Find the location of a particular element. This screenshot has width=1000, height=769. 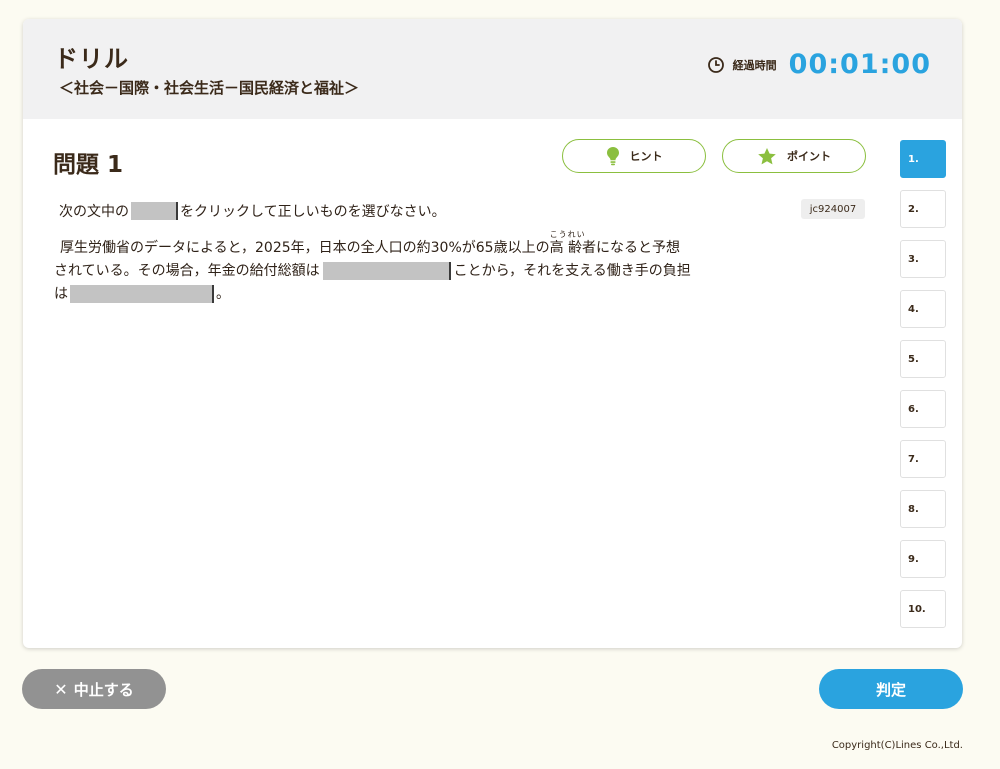

clock-icon is located at coordinates (716, 65).